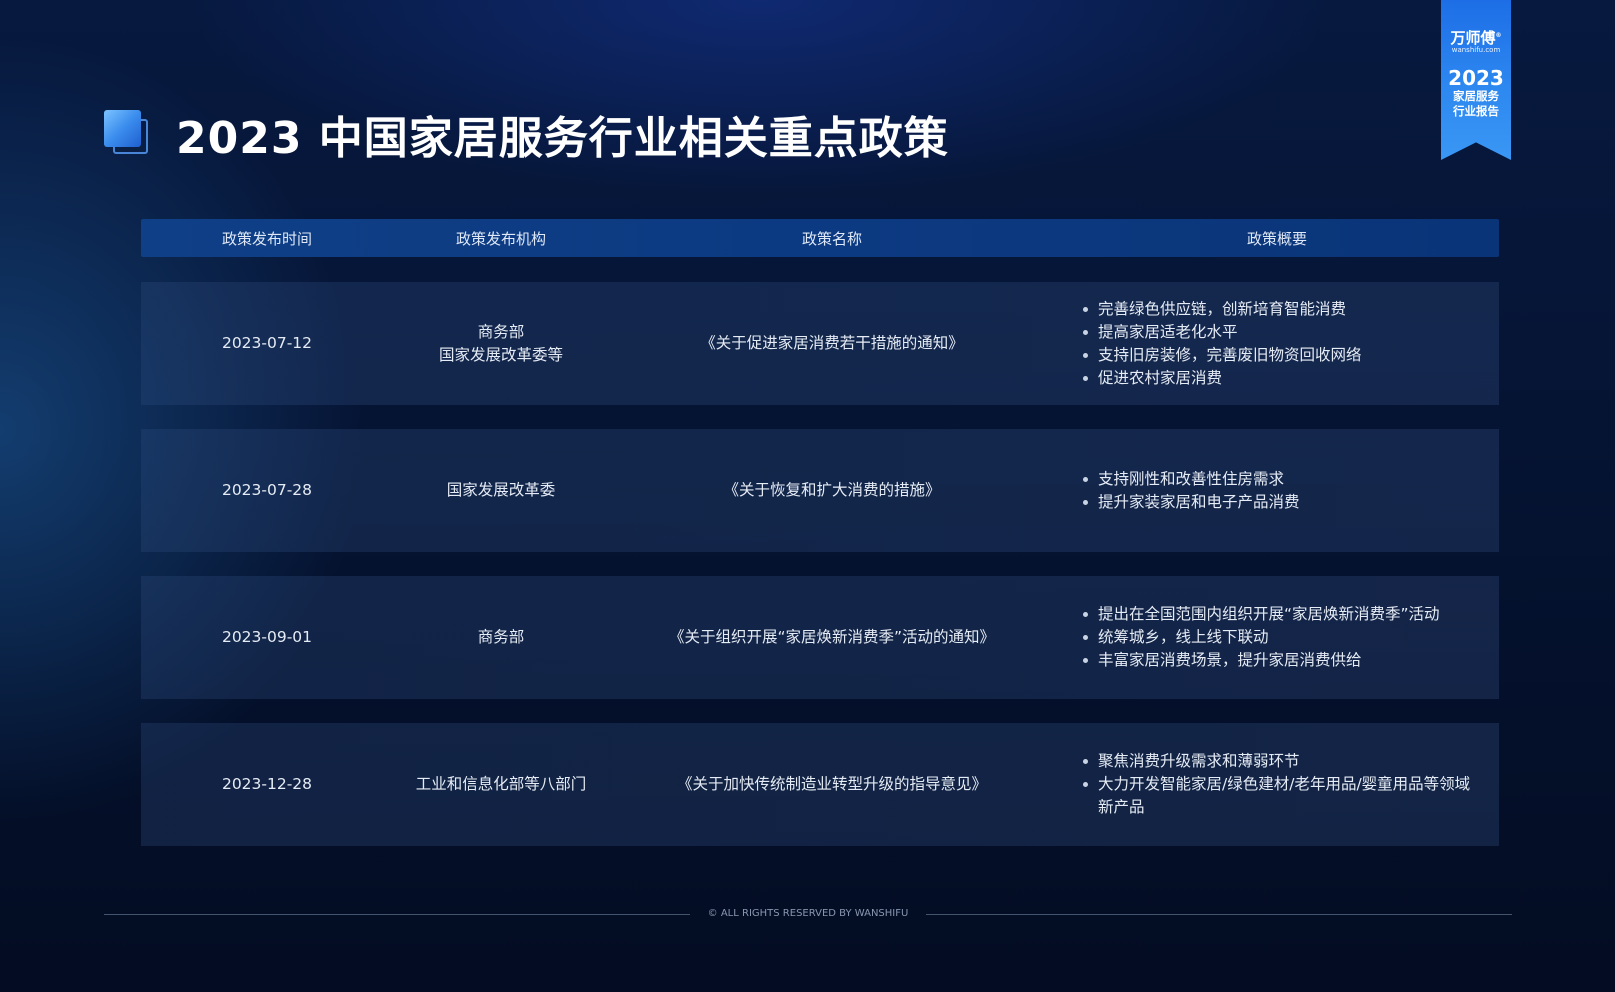  Describe the element at coordinates (1476, 38) in the screenshot. I see `brand-logo: 万师傅®` at that location.